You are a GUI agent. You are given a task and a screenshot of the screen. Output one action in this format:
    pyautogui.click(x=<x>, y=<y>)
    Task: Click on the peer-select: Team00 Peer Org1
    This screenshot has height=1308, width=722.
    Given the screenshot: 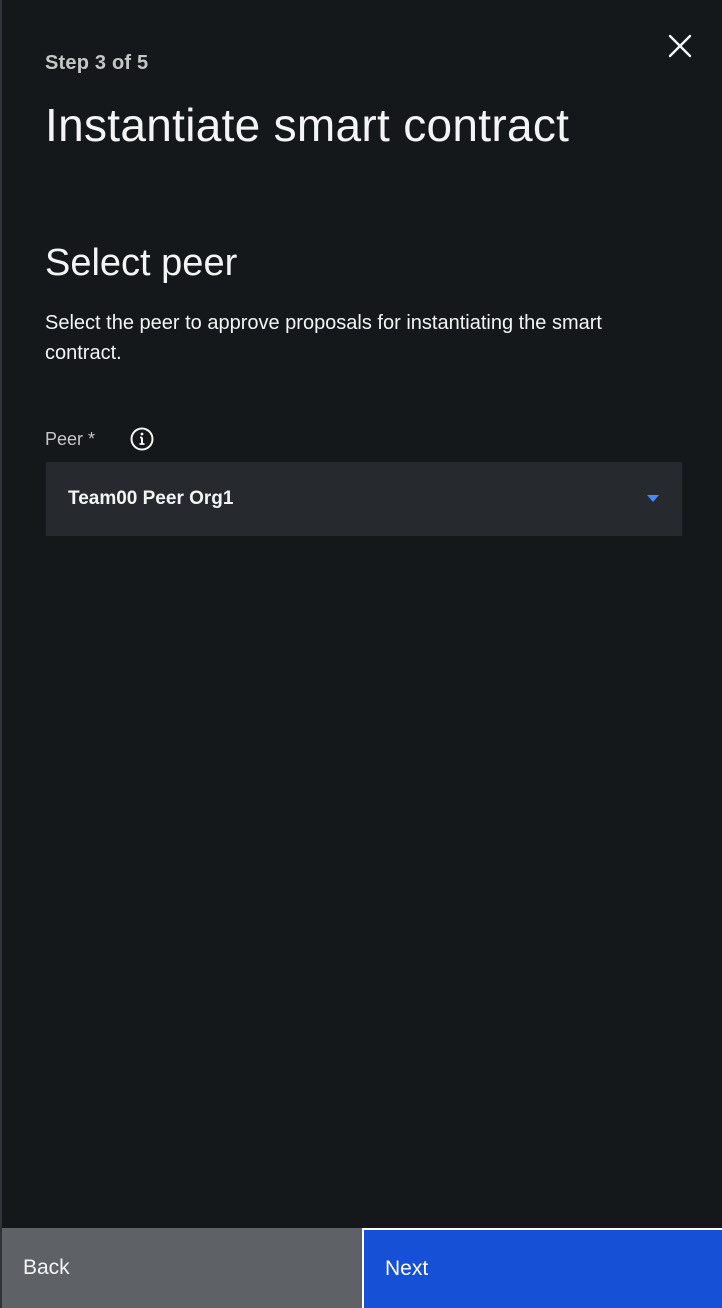 What is the action you would take?
    pyautogui.click(x=364, y=499)
    